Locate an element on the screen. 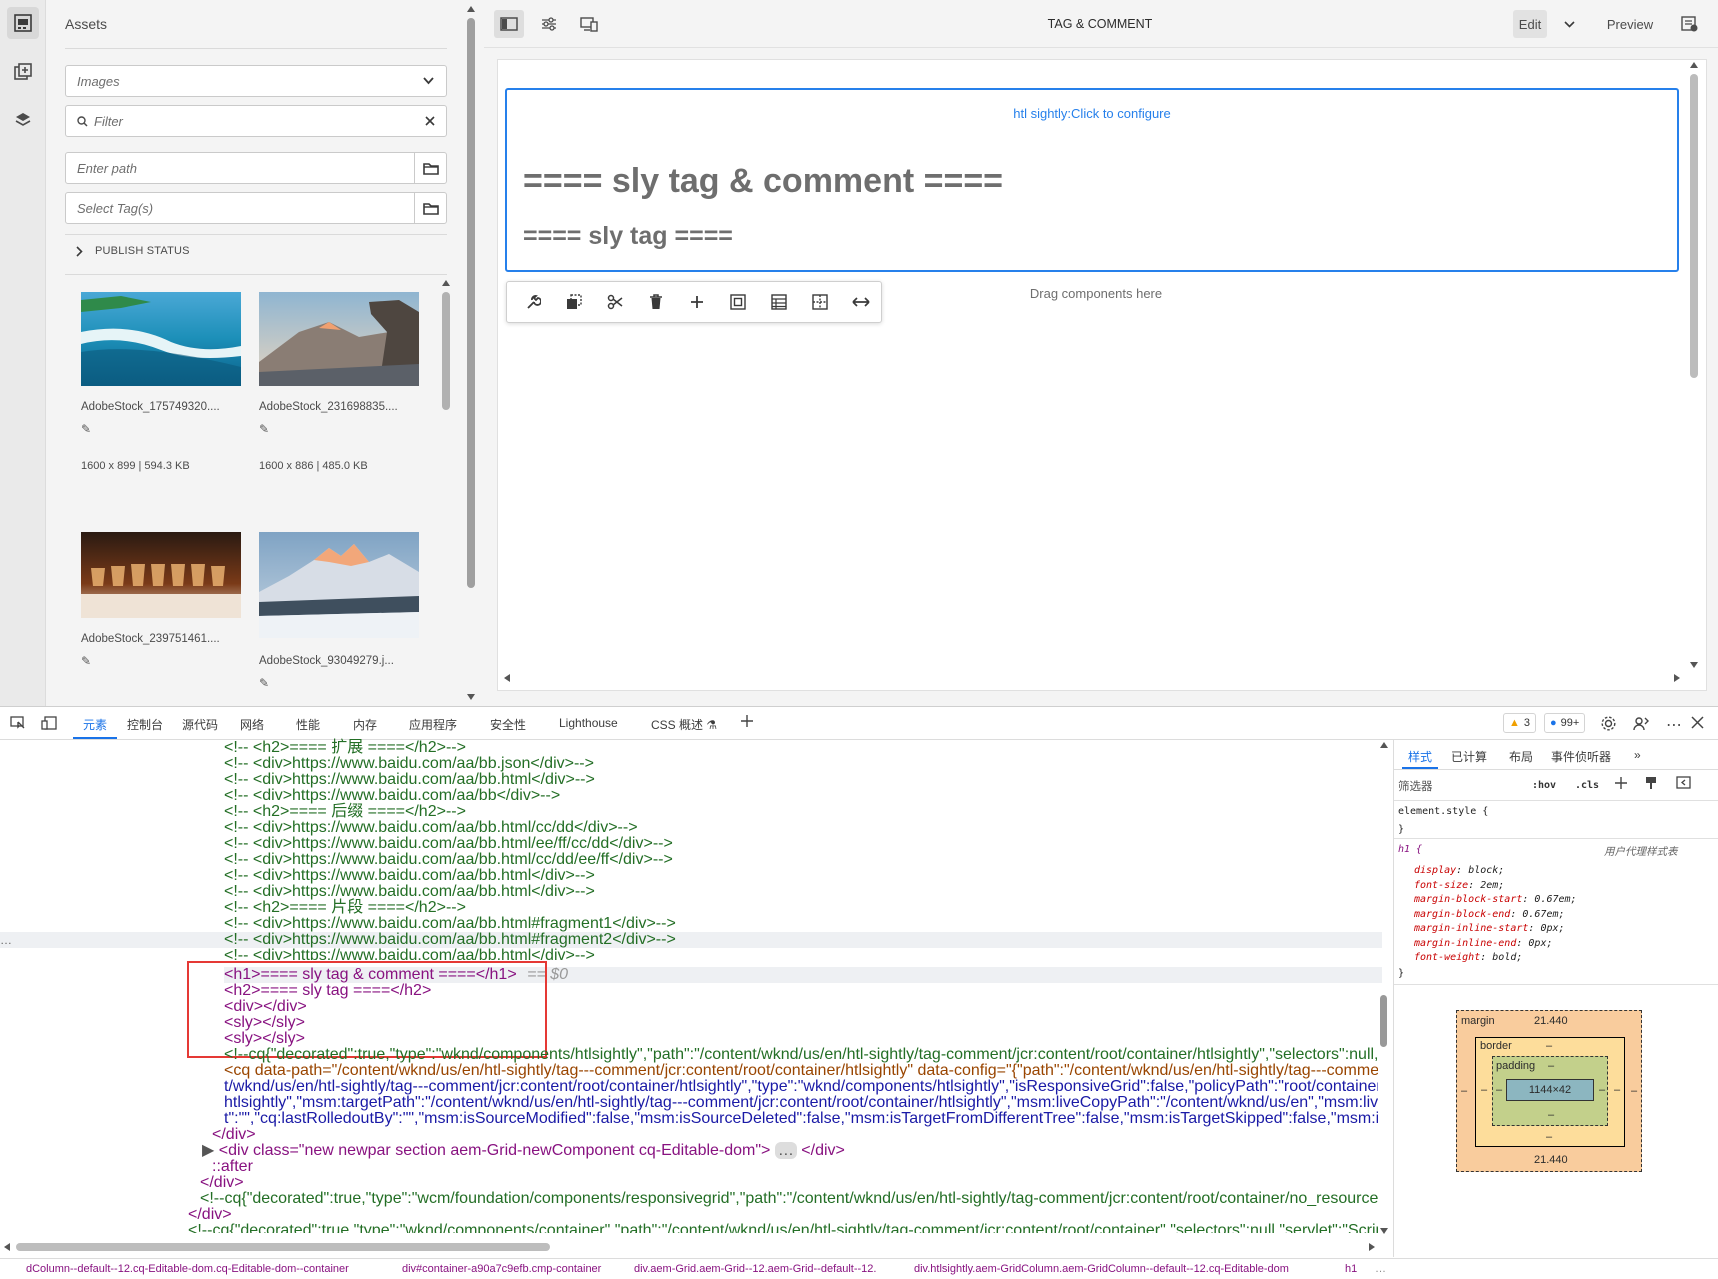 The width and height of the screenshot is (1718, 1279). dom-comment-line: <!-- <h2>==== 片段 ====</h2>--> is located at coordinates (345, 908).